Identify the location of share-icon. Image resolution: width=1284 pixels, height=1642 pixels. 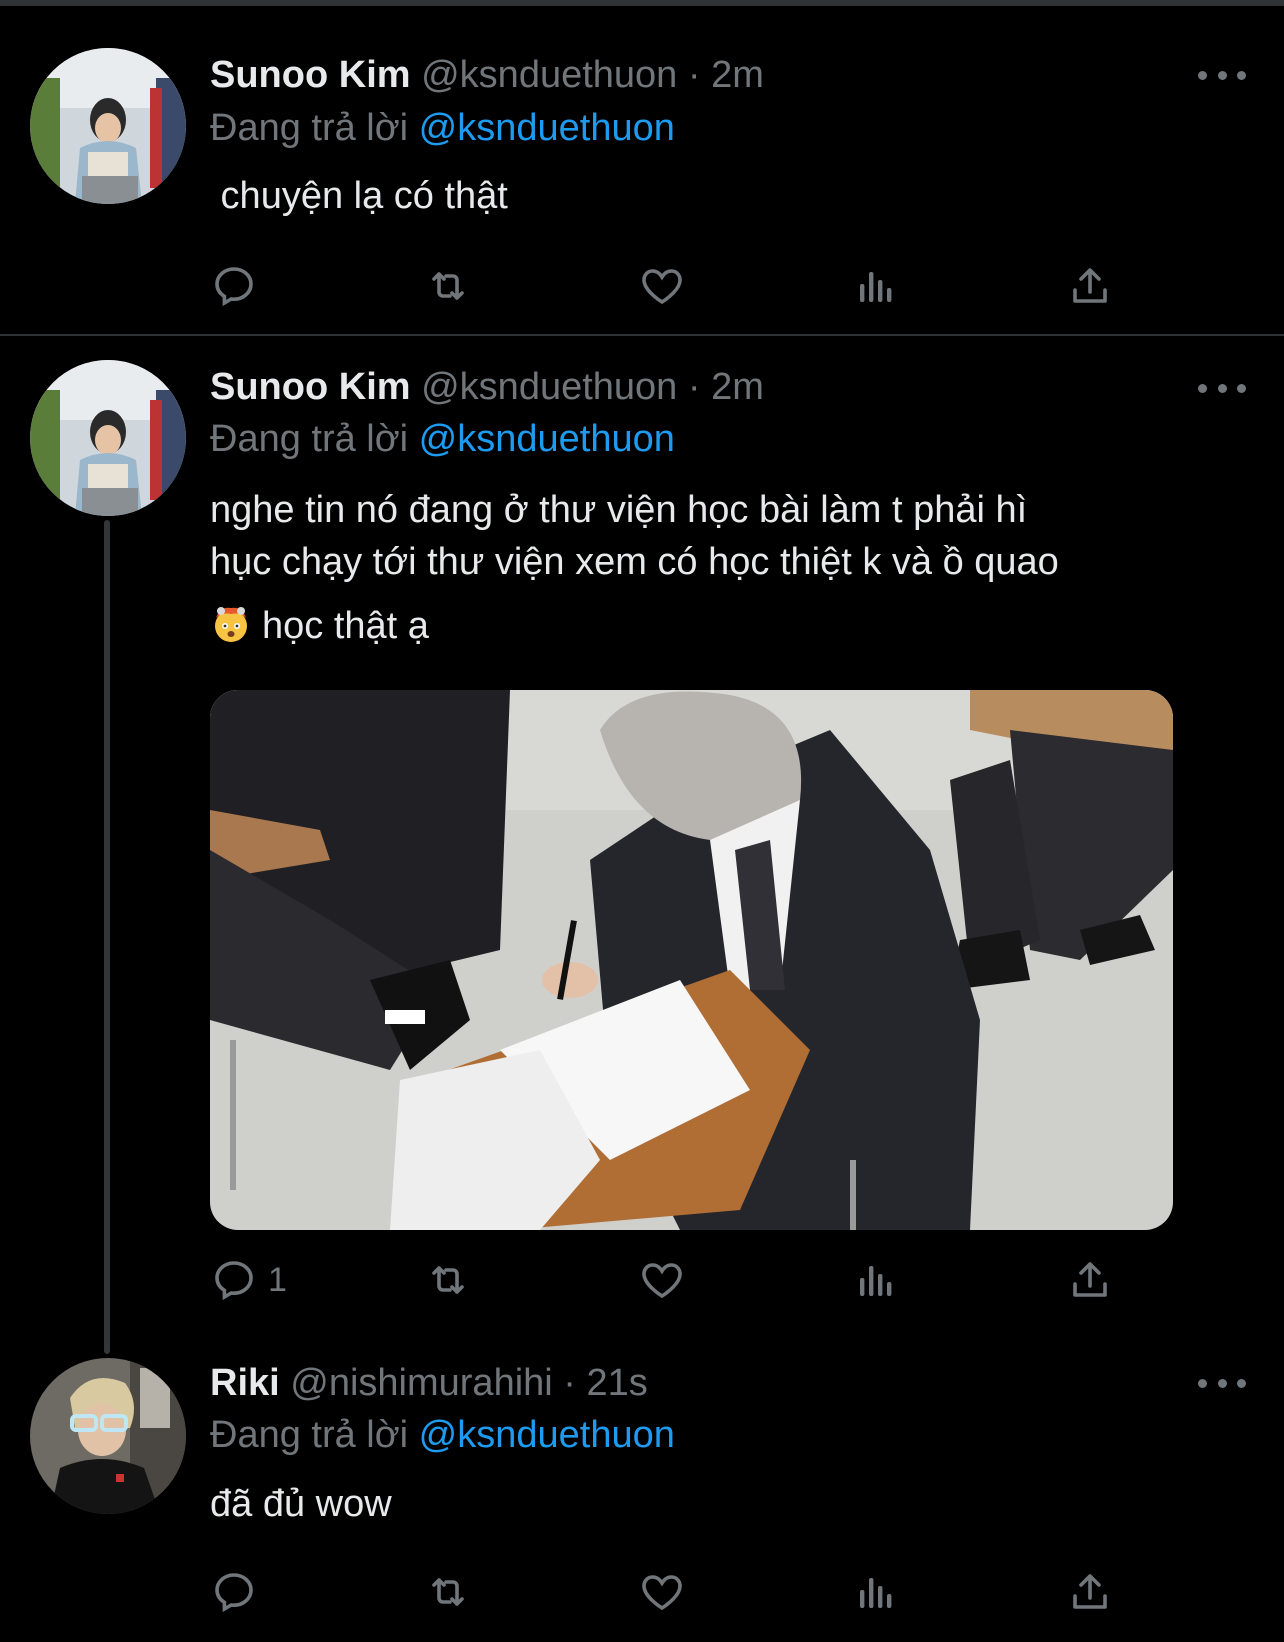
(1090, 1591).